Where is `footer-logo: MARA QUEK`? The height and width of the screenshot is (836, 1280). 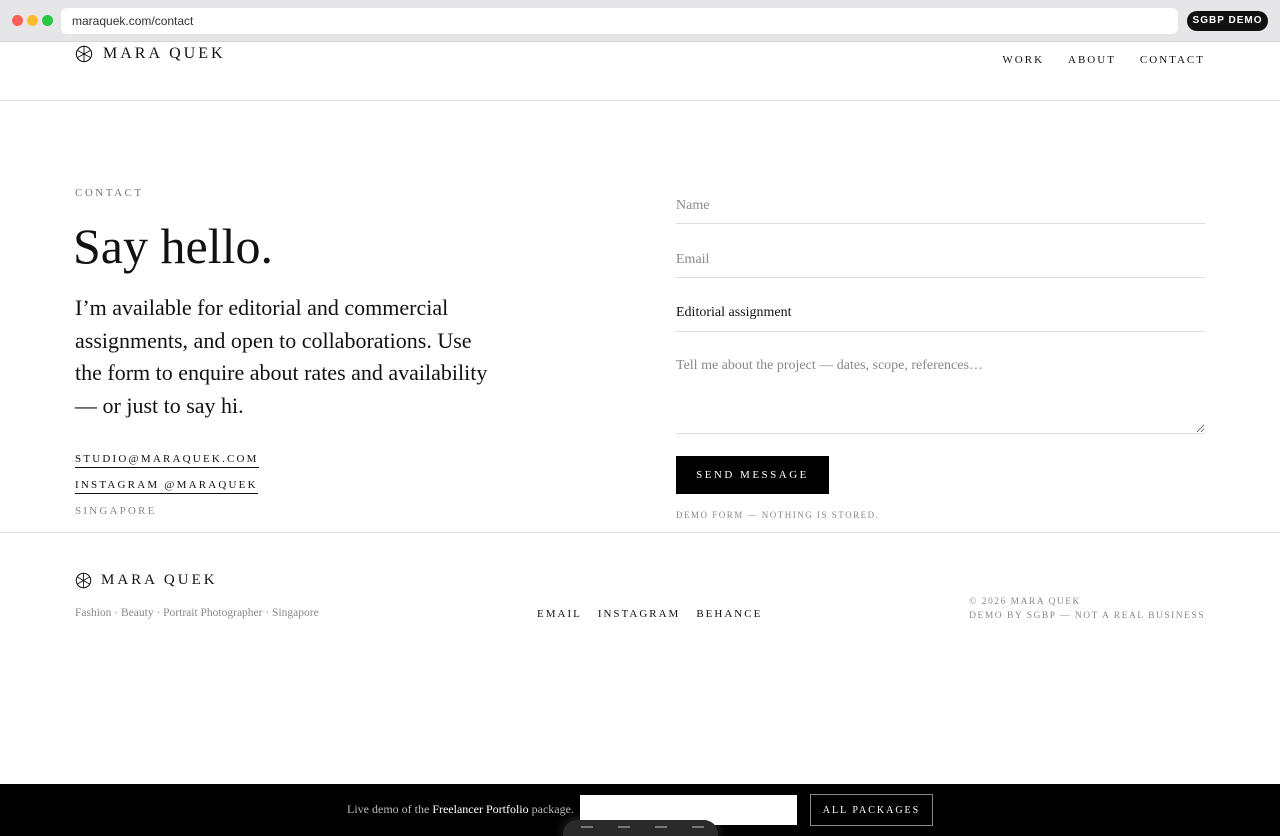
footer-logo: MARA QUEK is located at coordinates (146, 580).